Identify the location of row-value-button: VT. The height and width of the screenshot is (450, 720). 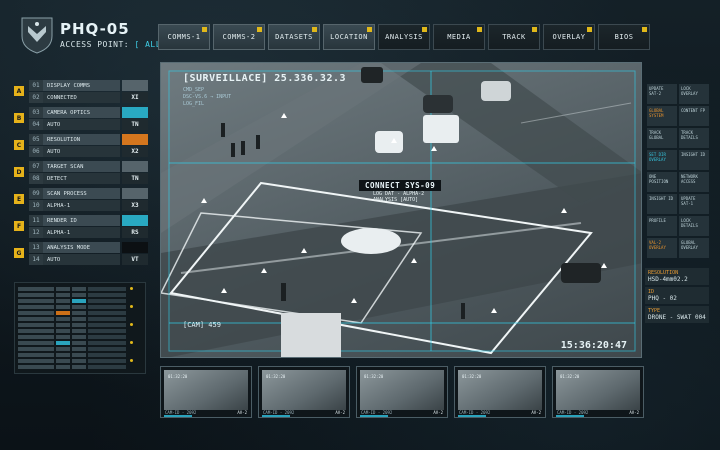
(135, 259).